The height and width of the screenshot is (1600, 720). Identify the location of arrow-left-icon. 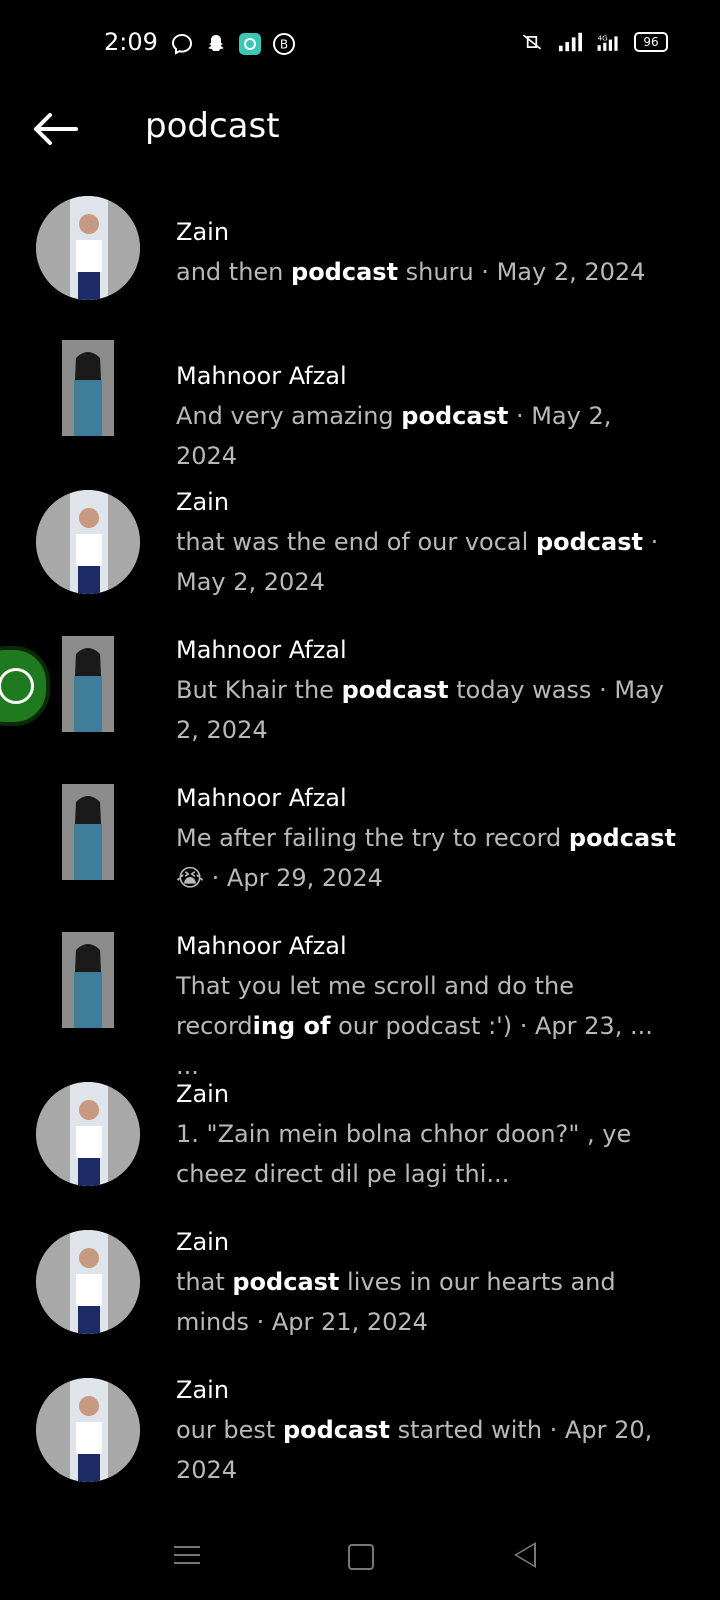
(56, 129).